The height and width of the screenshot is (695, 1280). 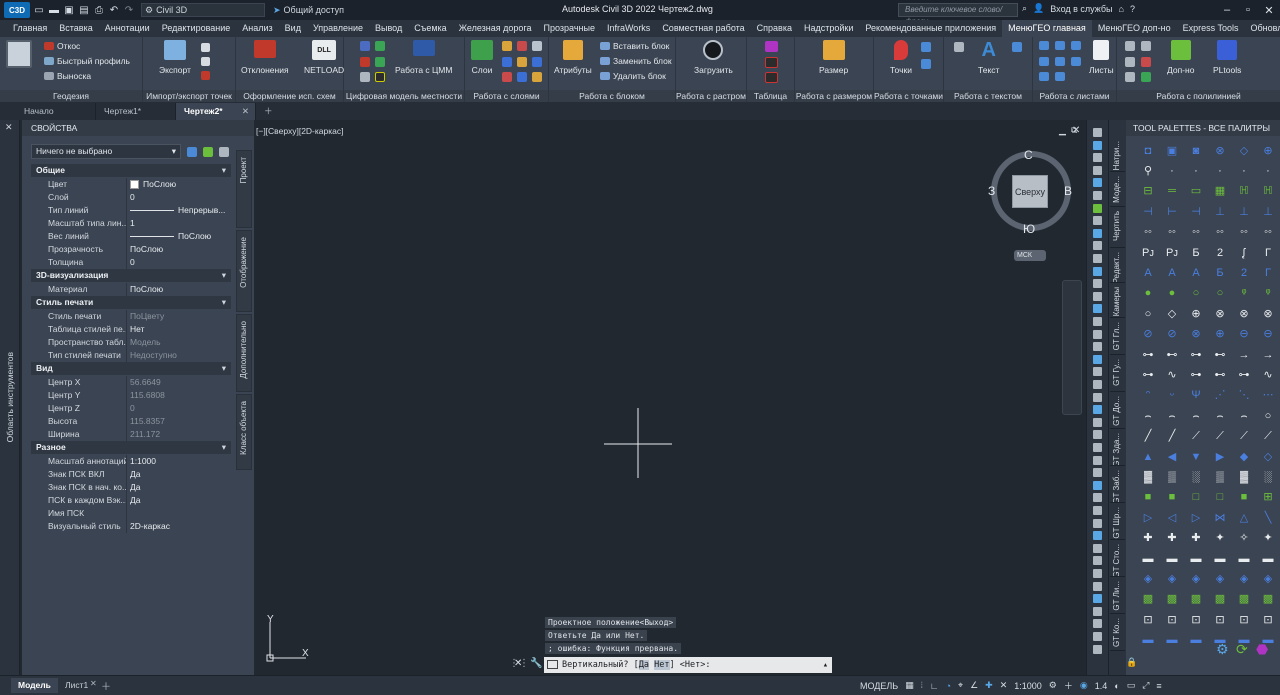 What do you see at coordinates (1220, 436) in the screenshot?
I see `palette-tool-icon: ⟋` at bounding box center [1220, 436].